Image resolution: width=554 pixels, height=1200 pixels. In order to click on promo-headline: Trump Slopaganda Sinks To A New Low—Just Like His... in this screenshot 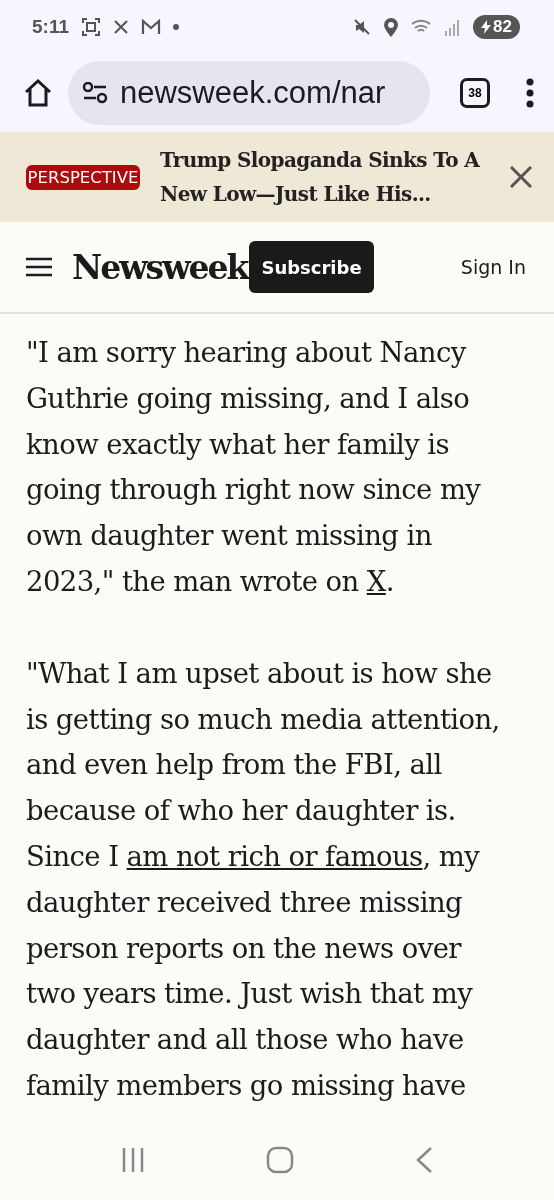, I will do `click(325, 177)`.